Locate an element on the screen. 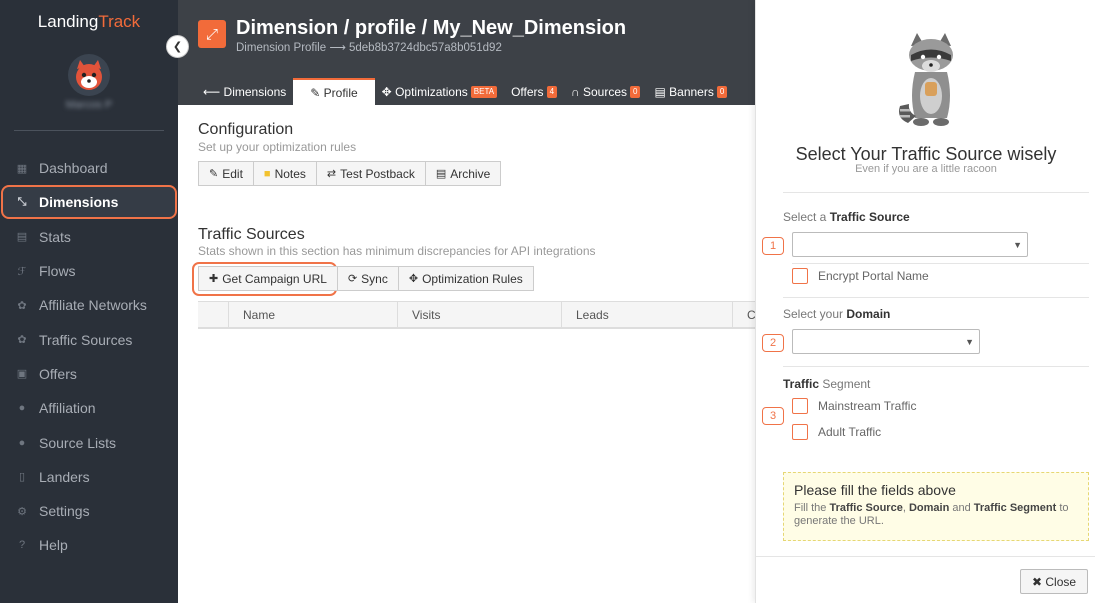  arrow-left-icon: ⟵ is located at coordinates (212, 91).